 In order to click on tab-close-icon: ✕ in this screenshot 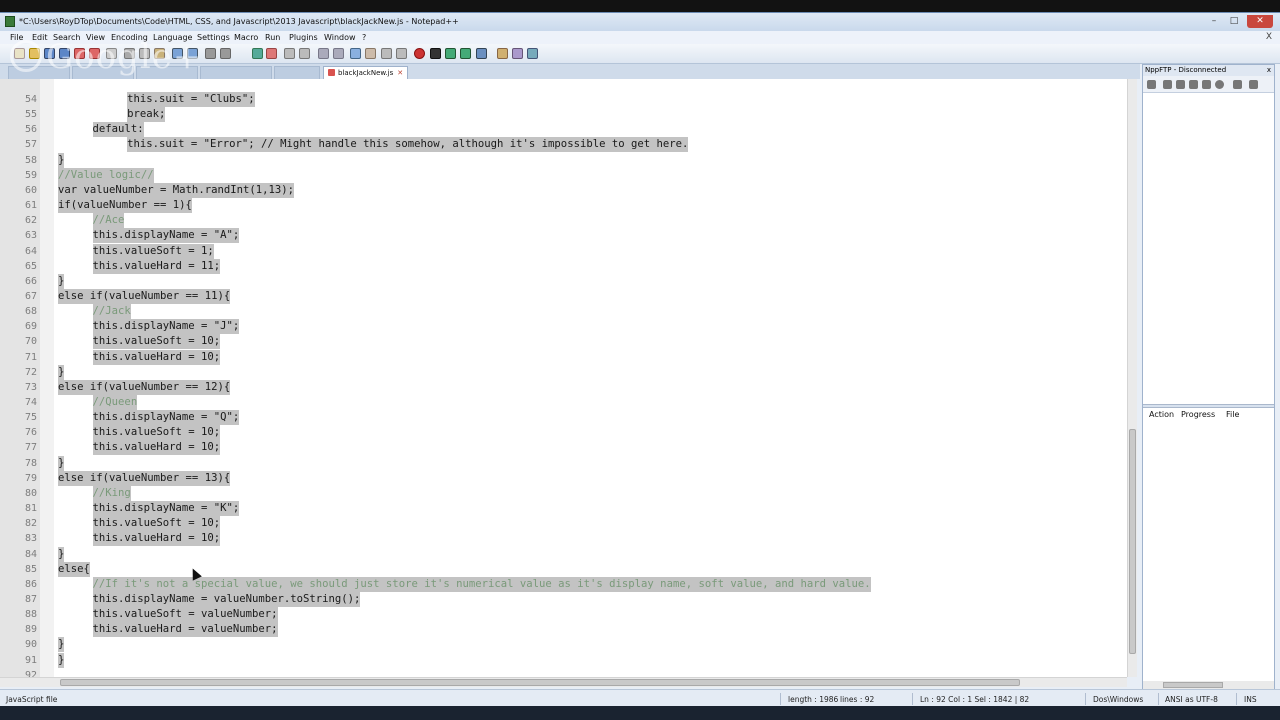, I will do `click(400, 73)`.